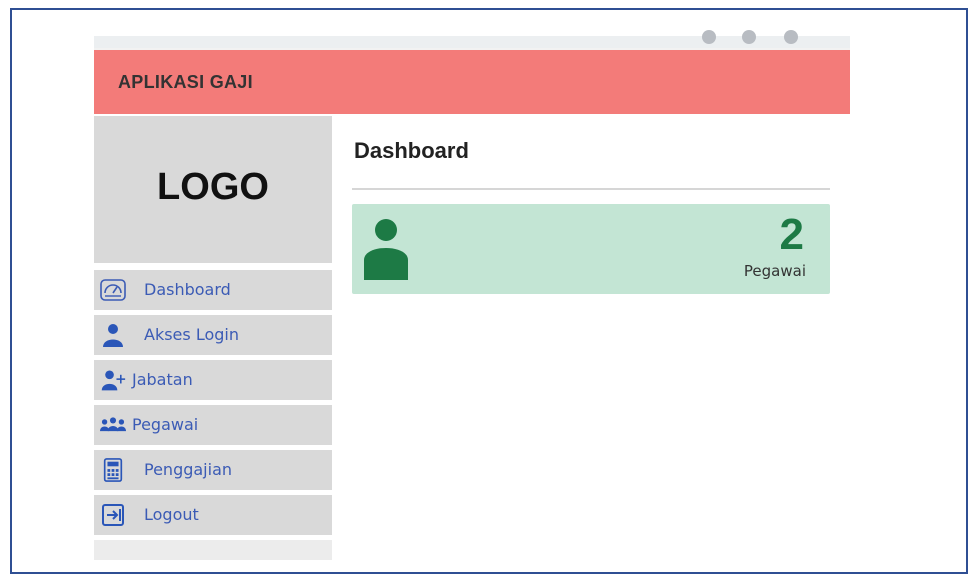 The width and height of the screenshot is (980, 584). I want to click on sidebar-item-penggajian: Penggajian, so click(213, 470).